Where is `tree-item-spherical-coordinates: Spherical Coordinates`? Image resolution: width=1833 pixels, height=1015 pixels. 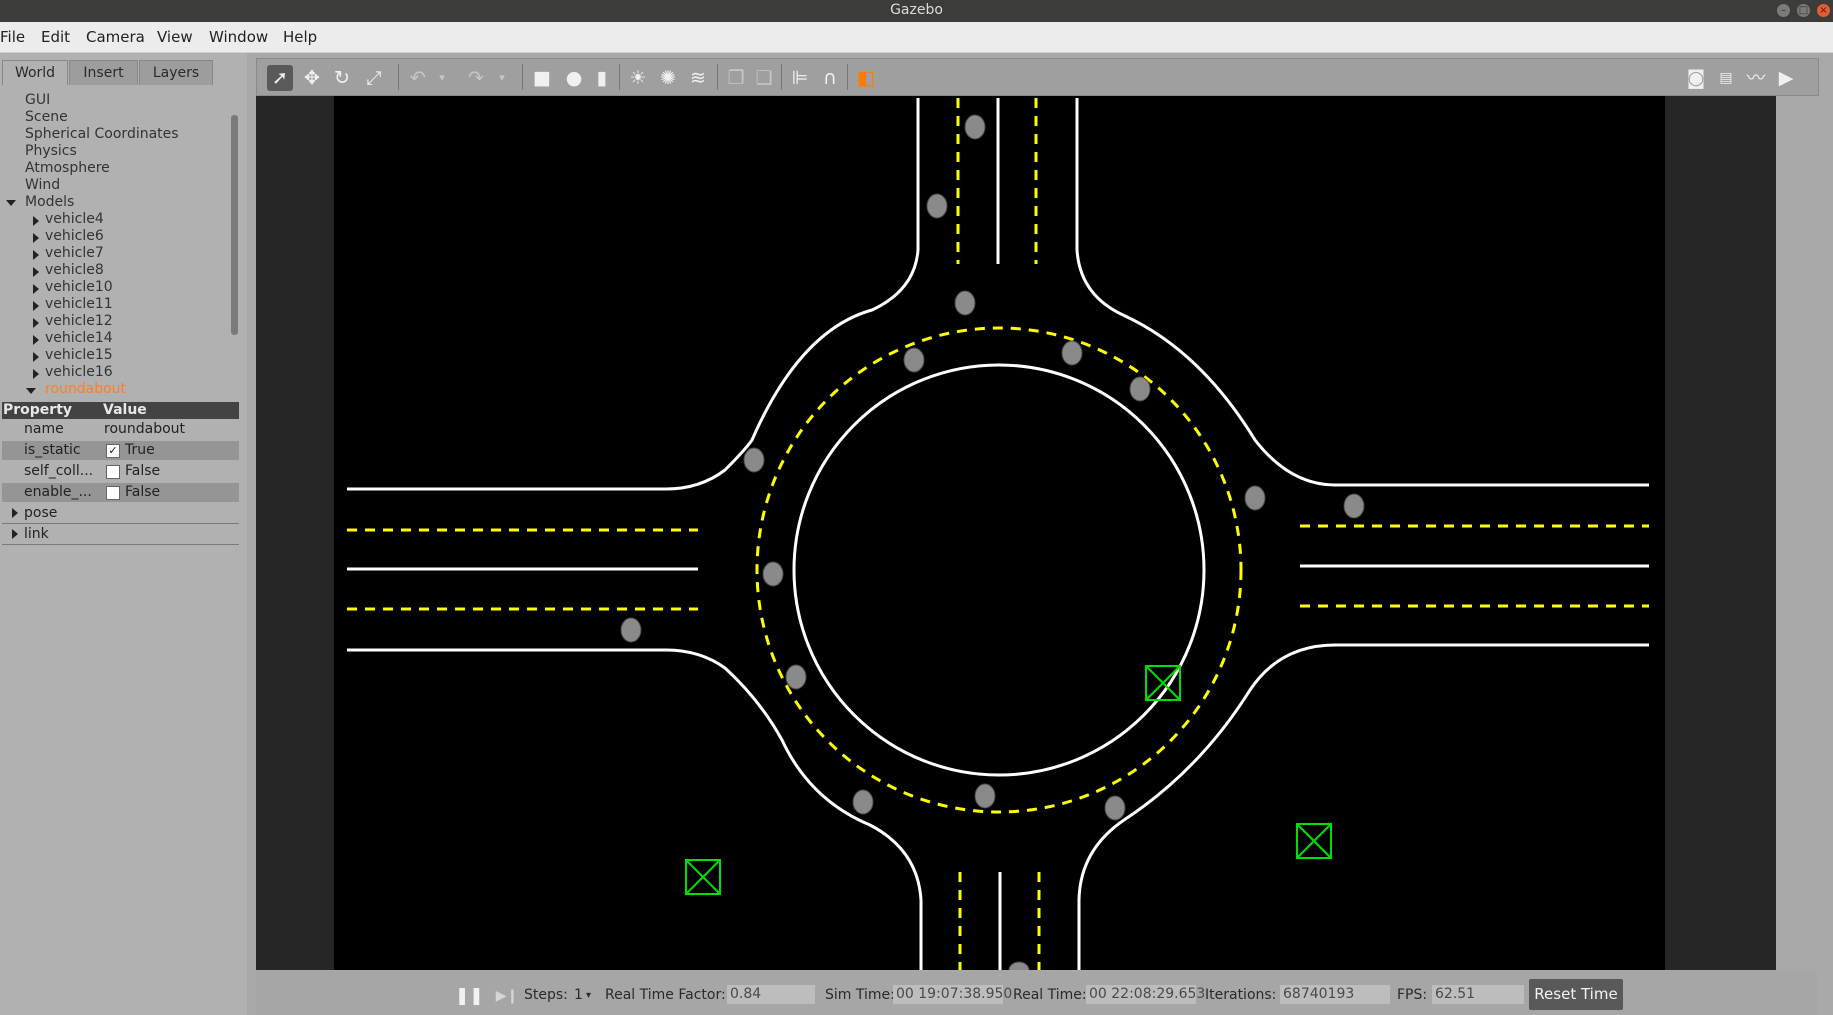 tree-item-spherical-coordinates: Spherical Coordinates is located at coordinates (102, 134).